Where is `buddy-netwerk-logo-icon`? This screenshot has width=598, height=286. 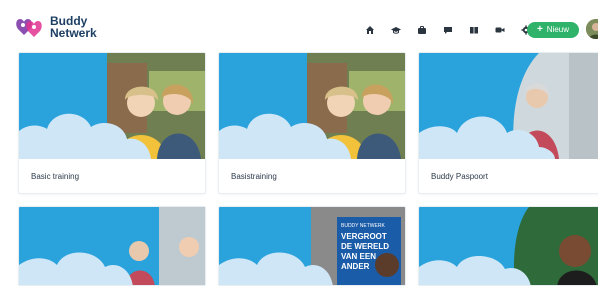
buddy-netwerk-logo-icon is located at coordinates (29, 28).